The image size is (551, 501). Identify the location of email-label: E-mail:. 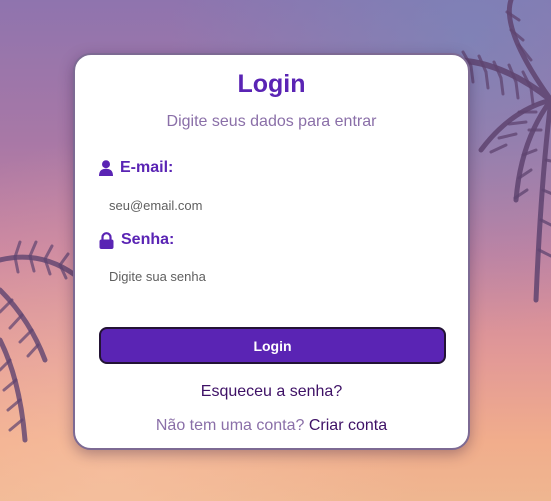
(136, 168).